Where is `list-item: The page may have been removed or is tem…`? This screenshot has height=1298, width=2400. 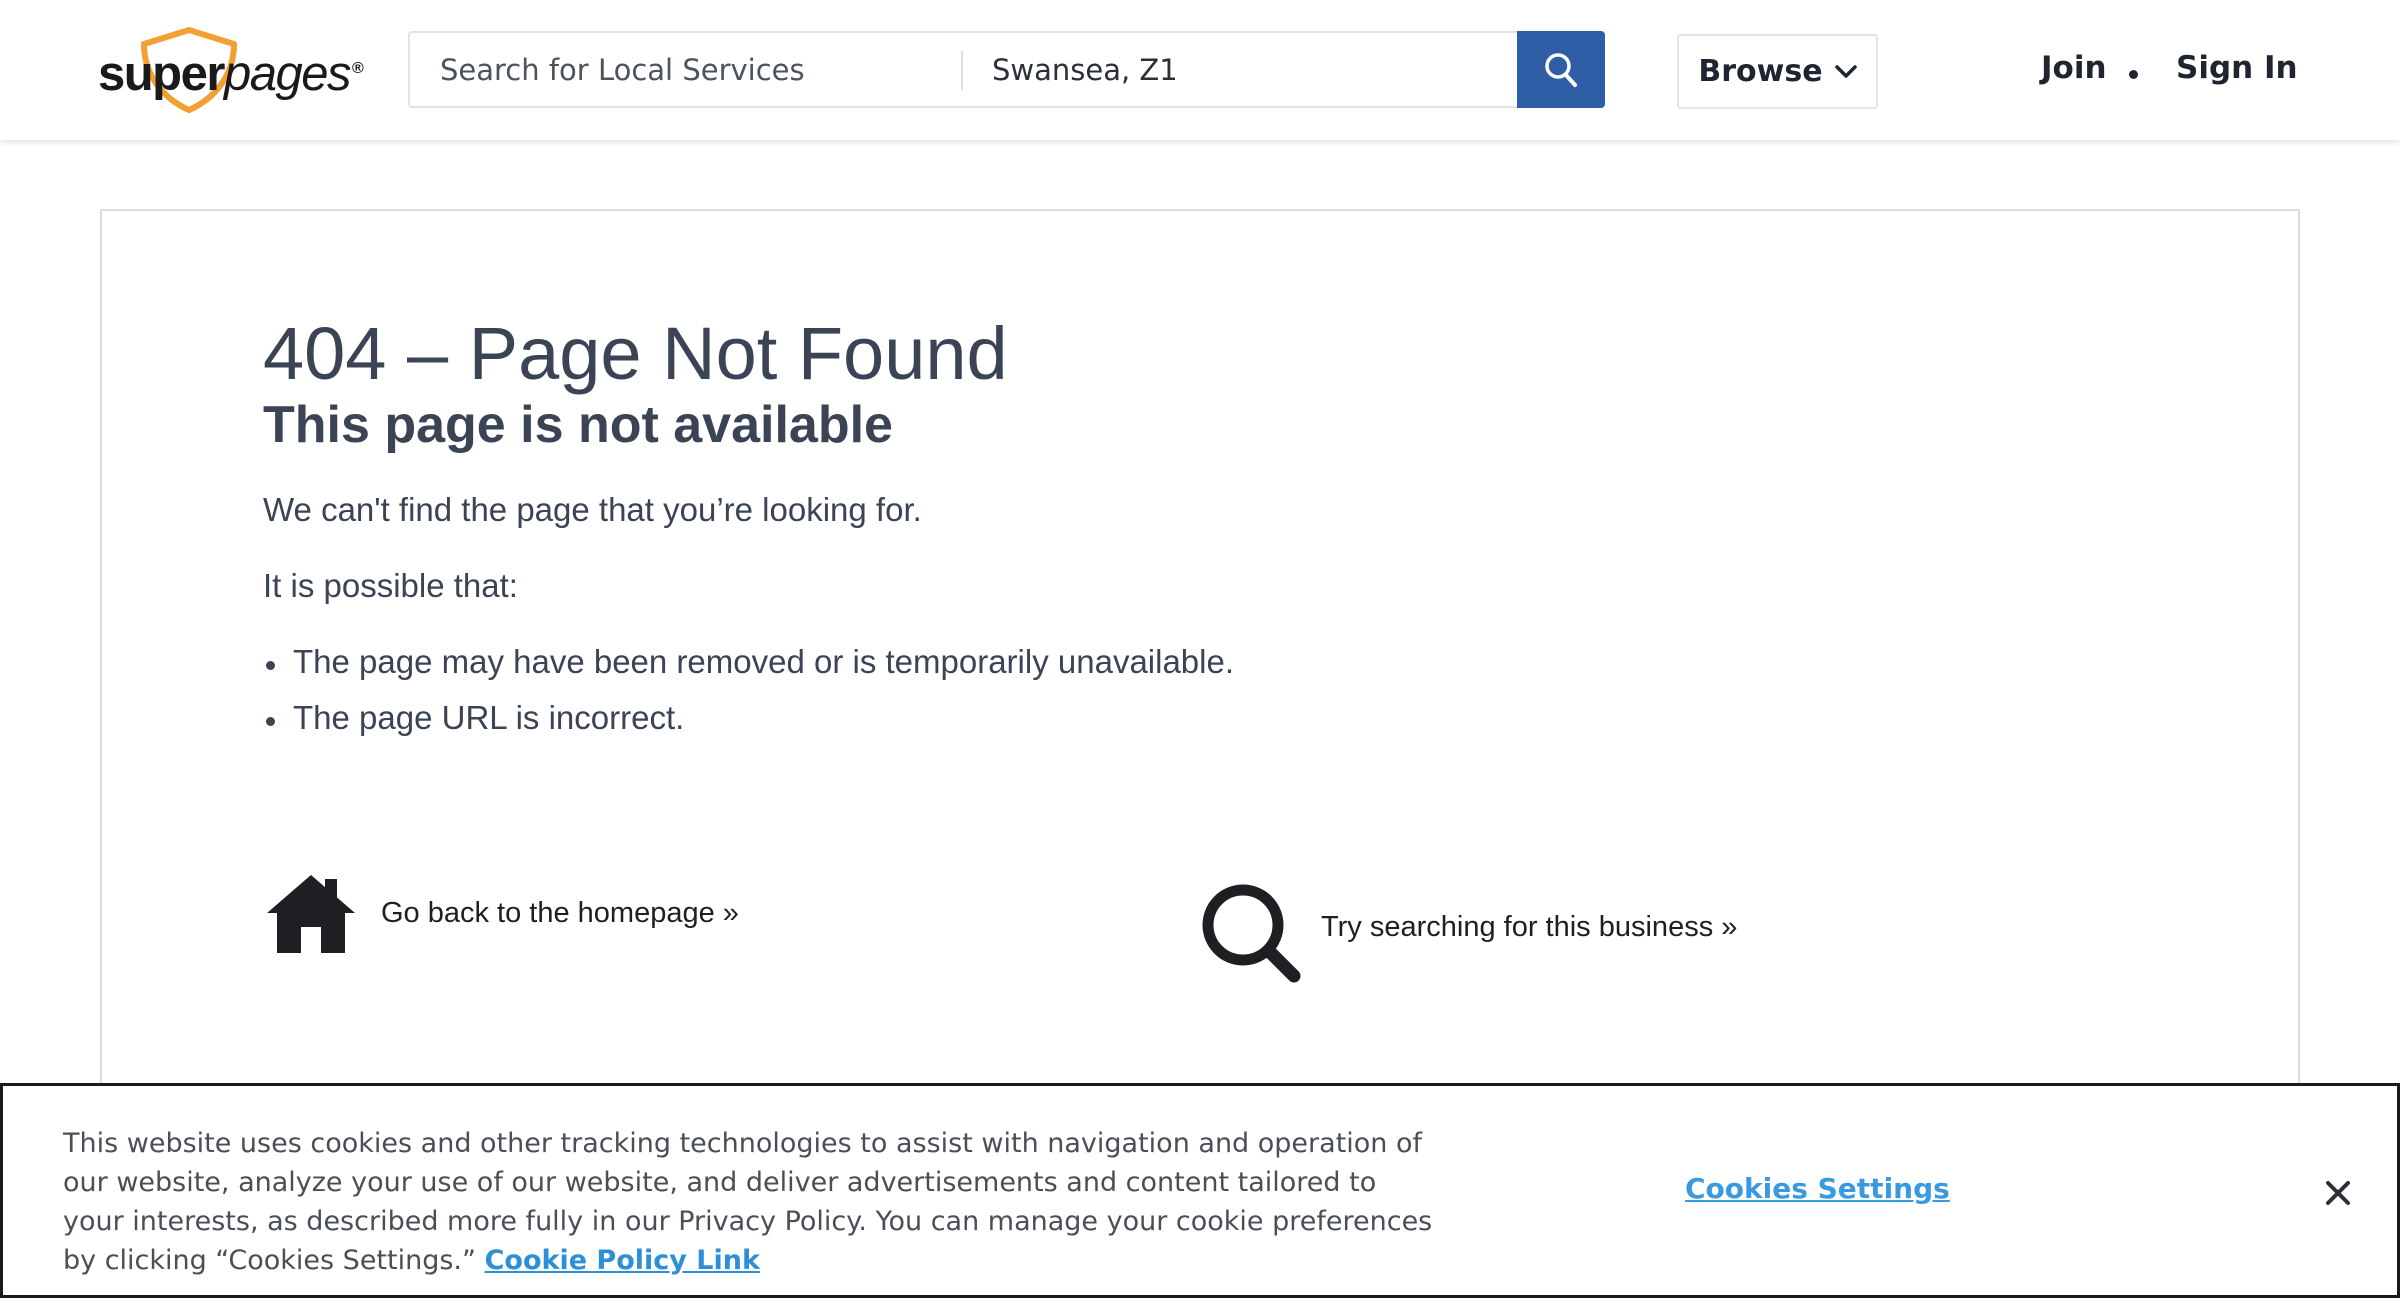
list-item: The page may have been removed or is tem… is located at coordinates (748, 671).